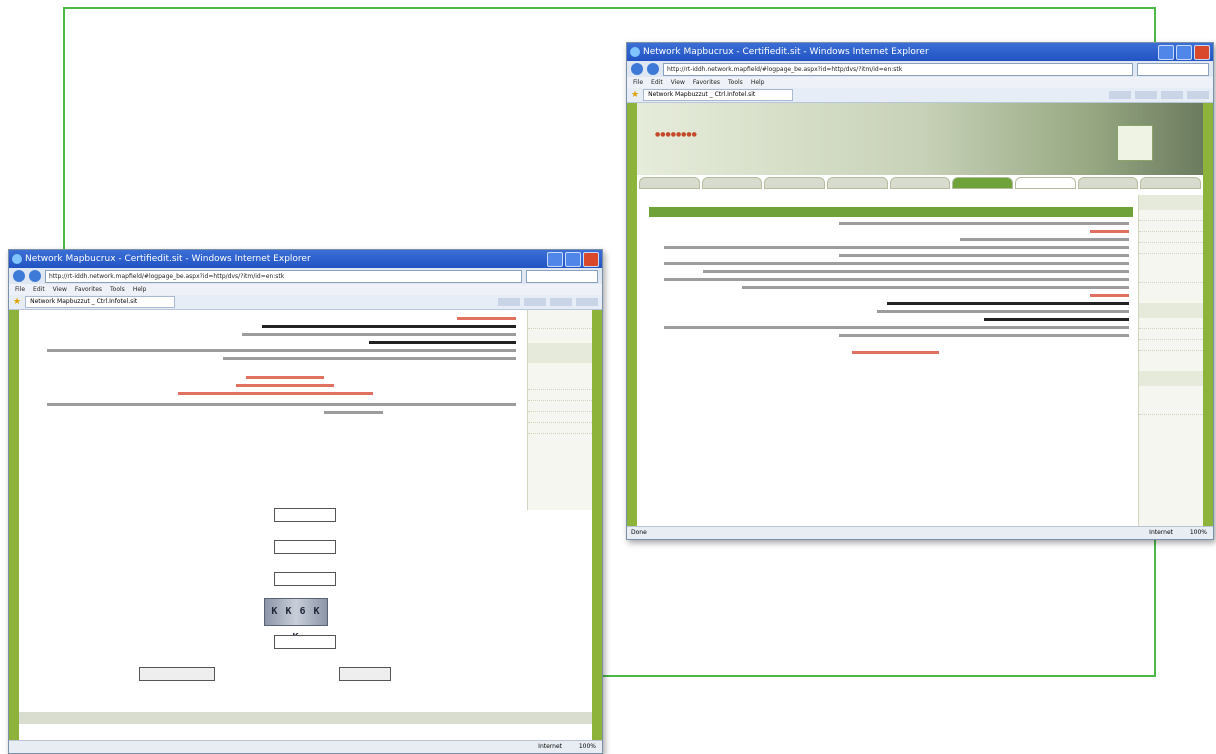  Describe the element at coordinates (891, 212) in the screenshot. I see `article-header` at that location.